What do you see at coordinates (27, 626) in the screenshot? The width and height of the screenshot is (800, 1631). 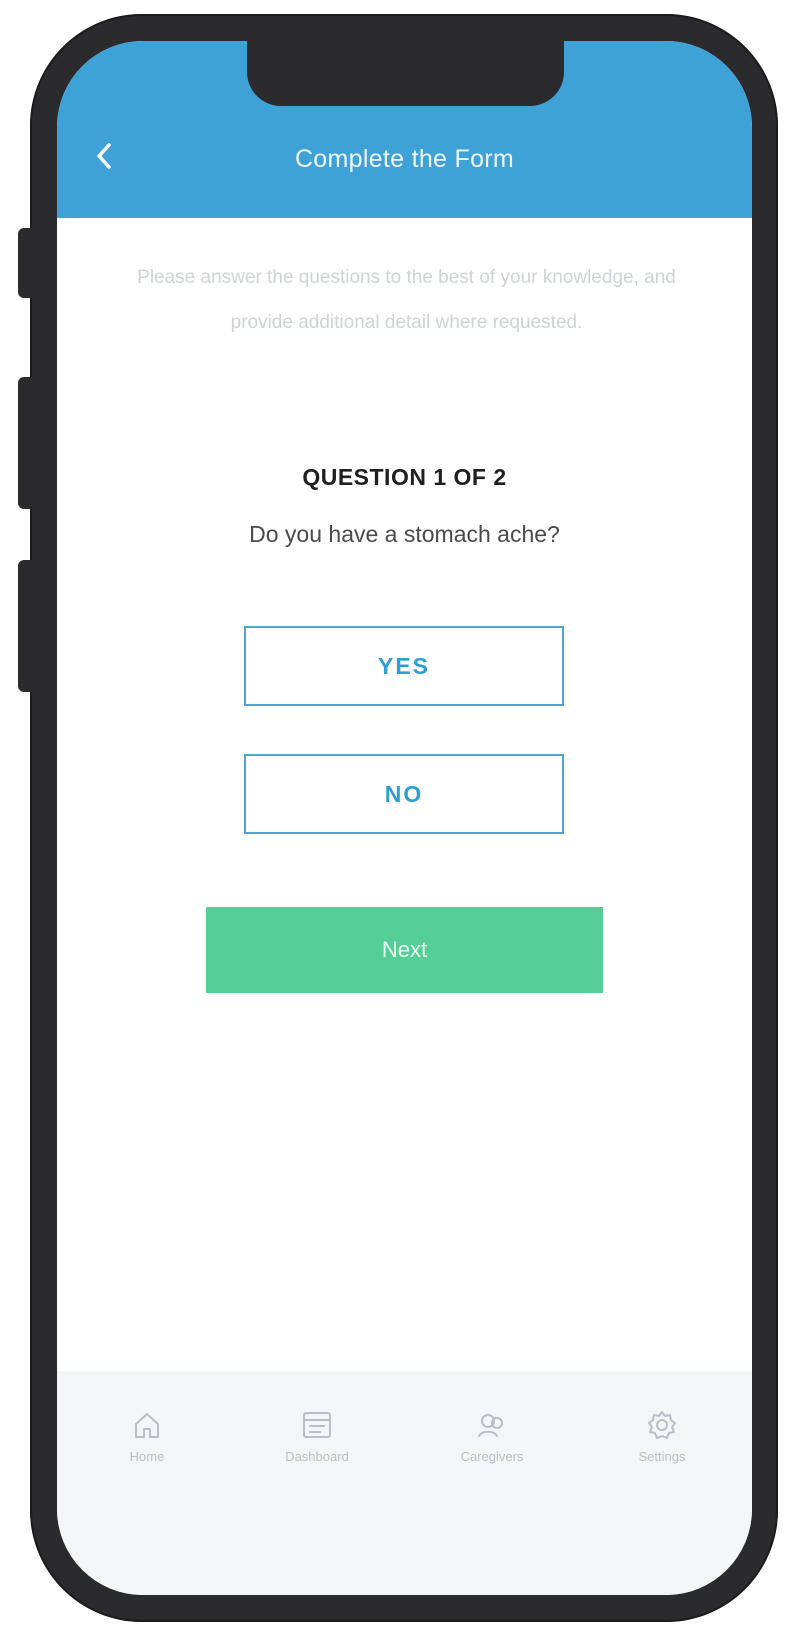 I see `volume-down-button` at bounding box center [27, 626].